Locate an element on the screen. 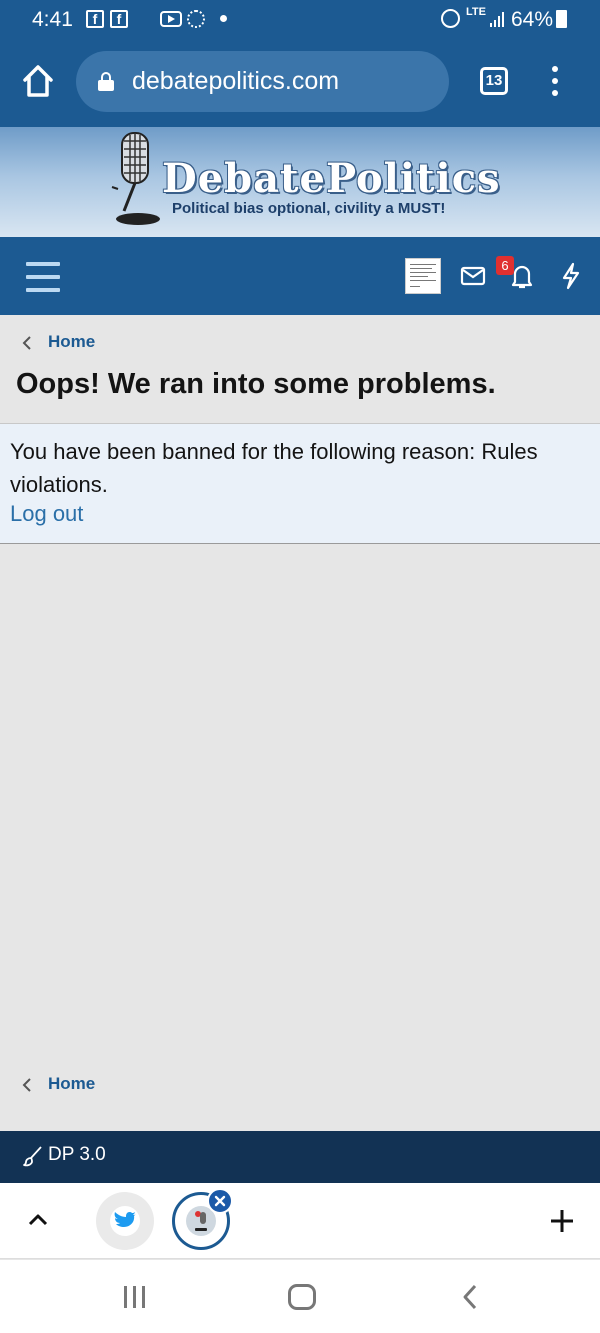  home-button-icon is located at coordinates (302, 1297).